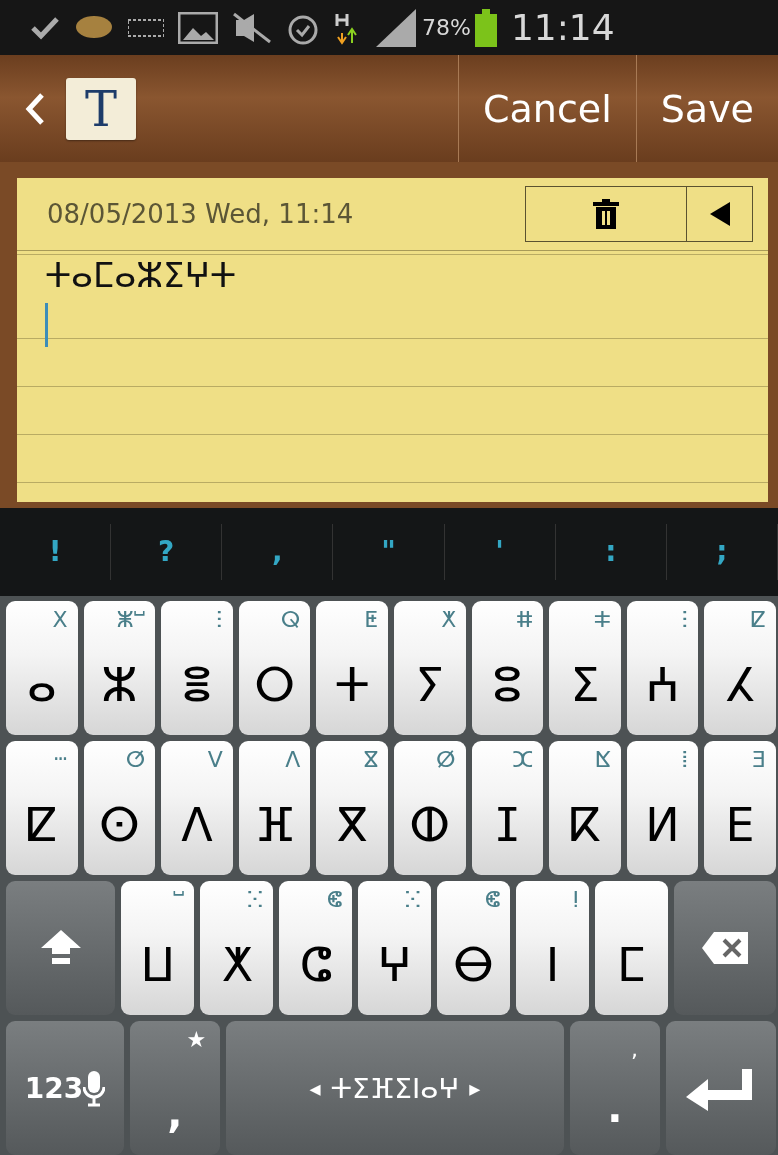 The image size is (778, 1155). I want to click on alternate-character: ⵟ, so click(371, 619).